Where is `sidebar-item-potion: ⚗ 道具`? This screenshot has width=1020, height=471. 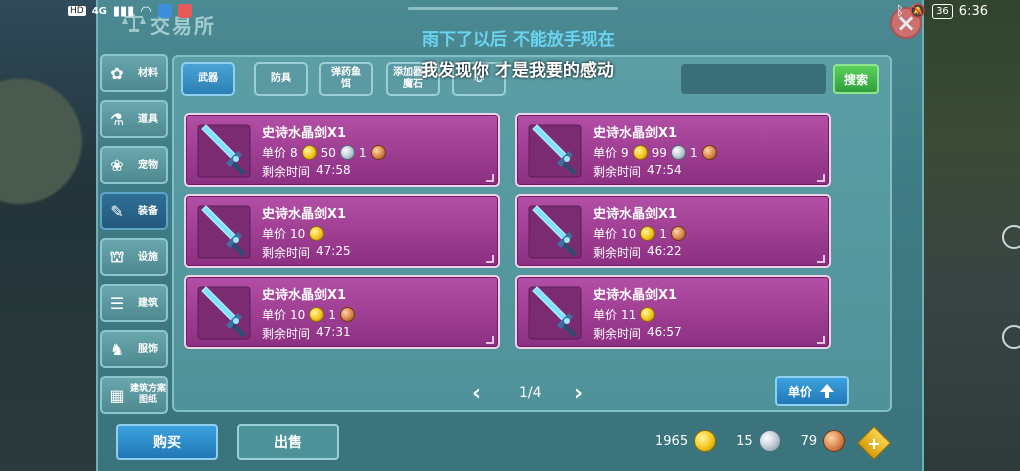
sidebar-item-potion: ⚗ 道具 is located at coordinates (134, 119).